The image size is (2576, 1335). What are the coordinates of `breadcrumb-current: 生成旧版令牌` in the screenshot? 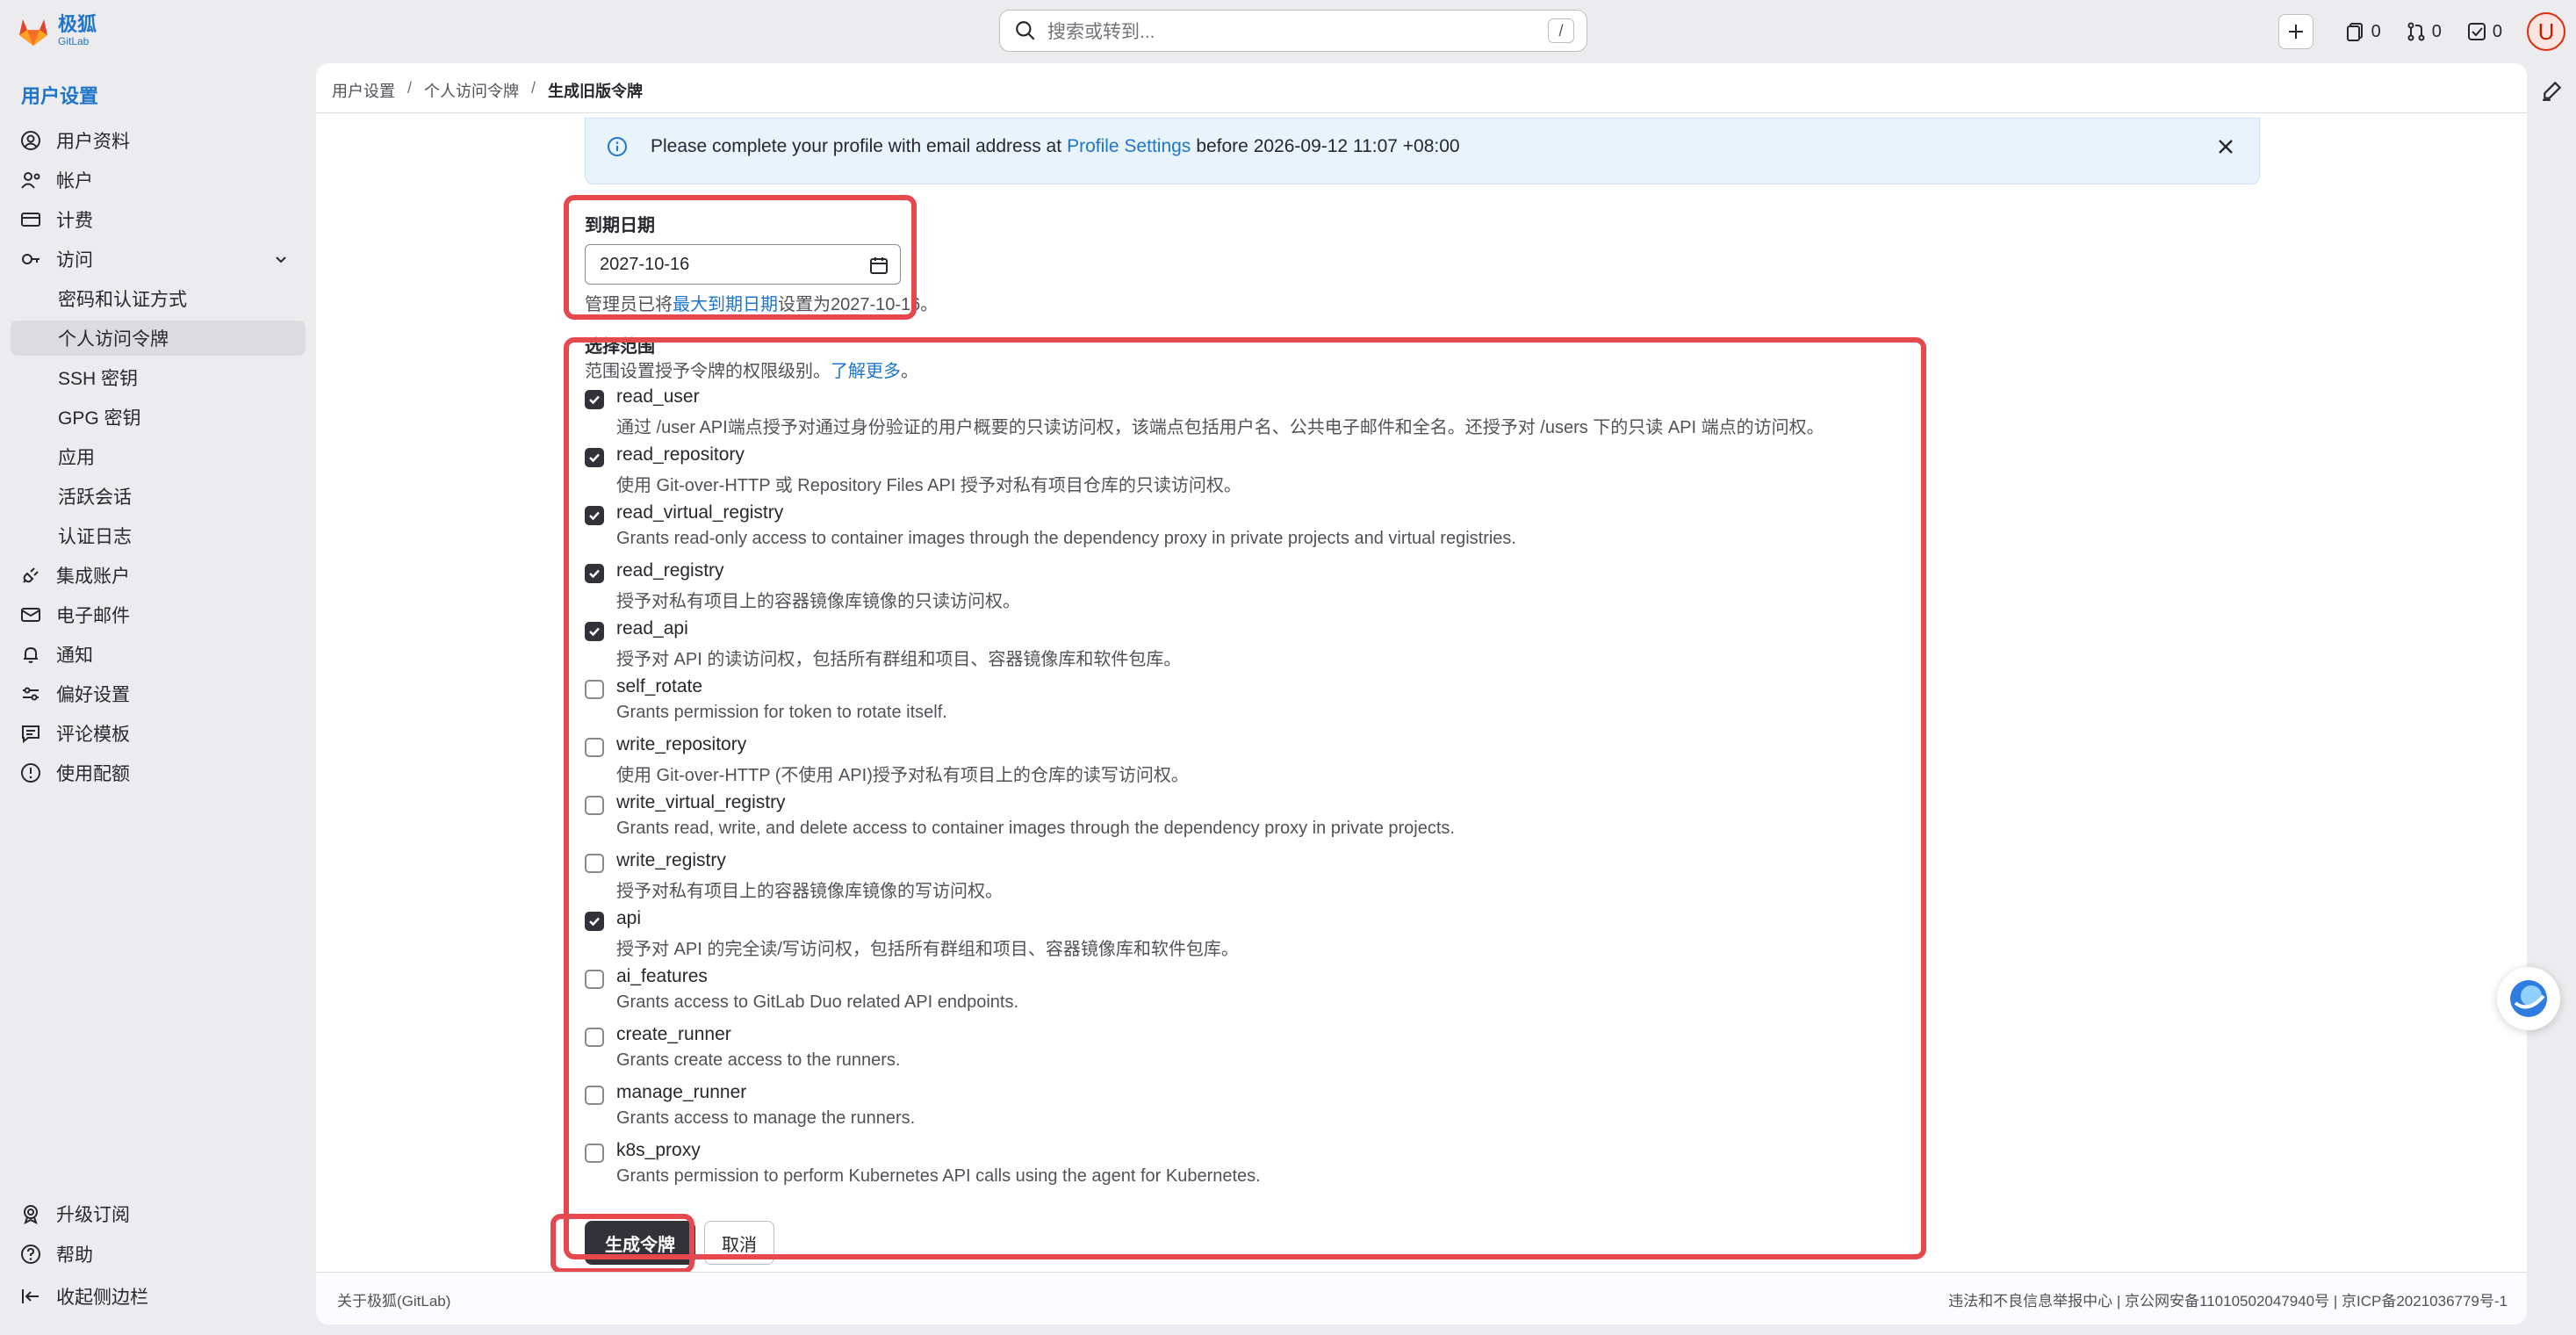 It's located at (596, 91).